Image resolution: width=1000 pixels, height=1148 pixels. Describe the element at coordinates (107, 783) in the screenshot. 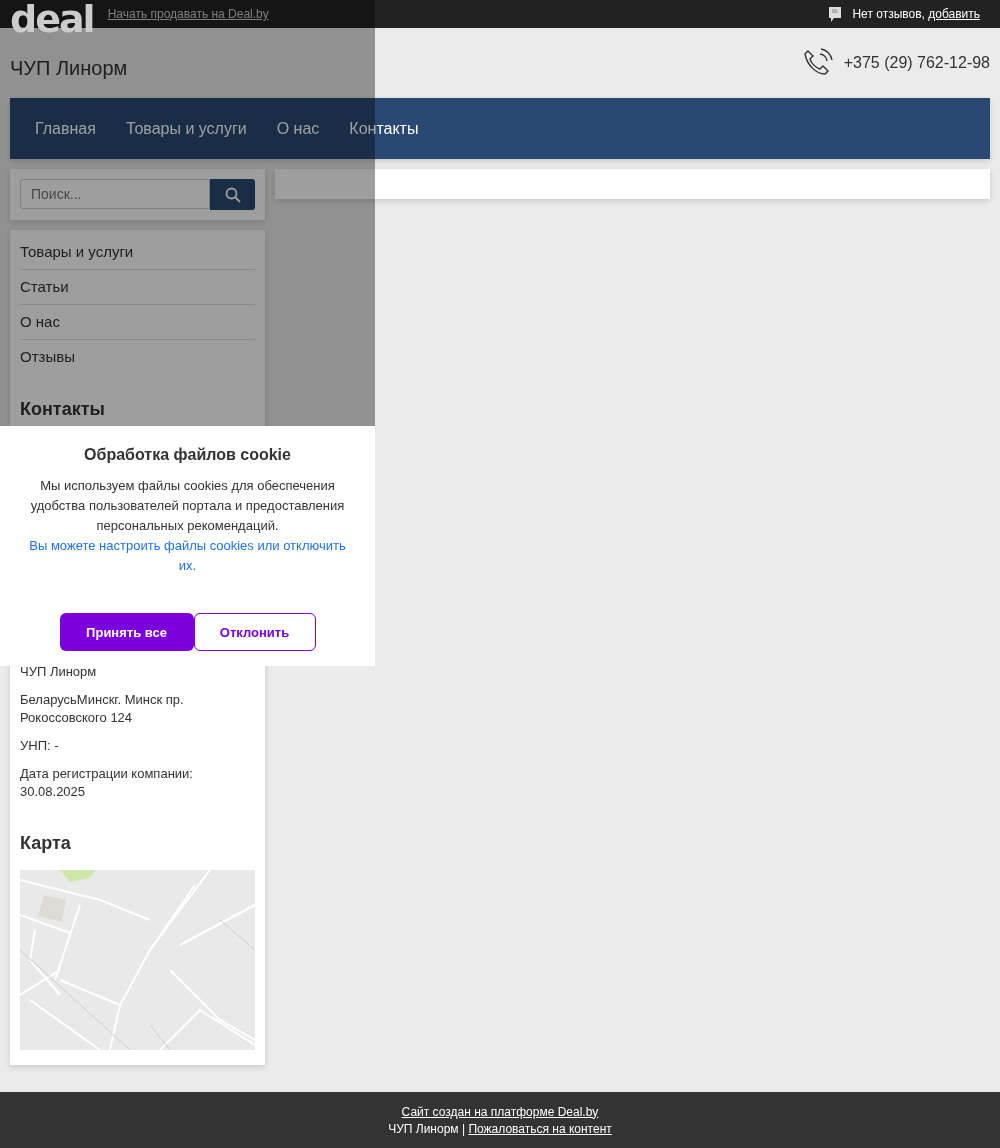

I see `contact-text: Дата регистрации компании: 30.08.2025` at that location.